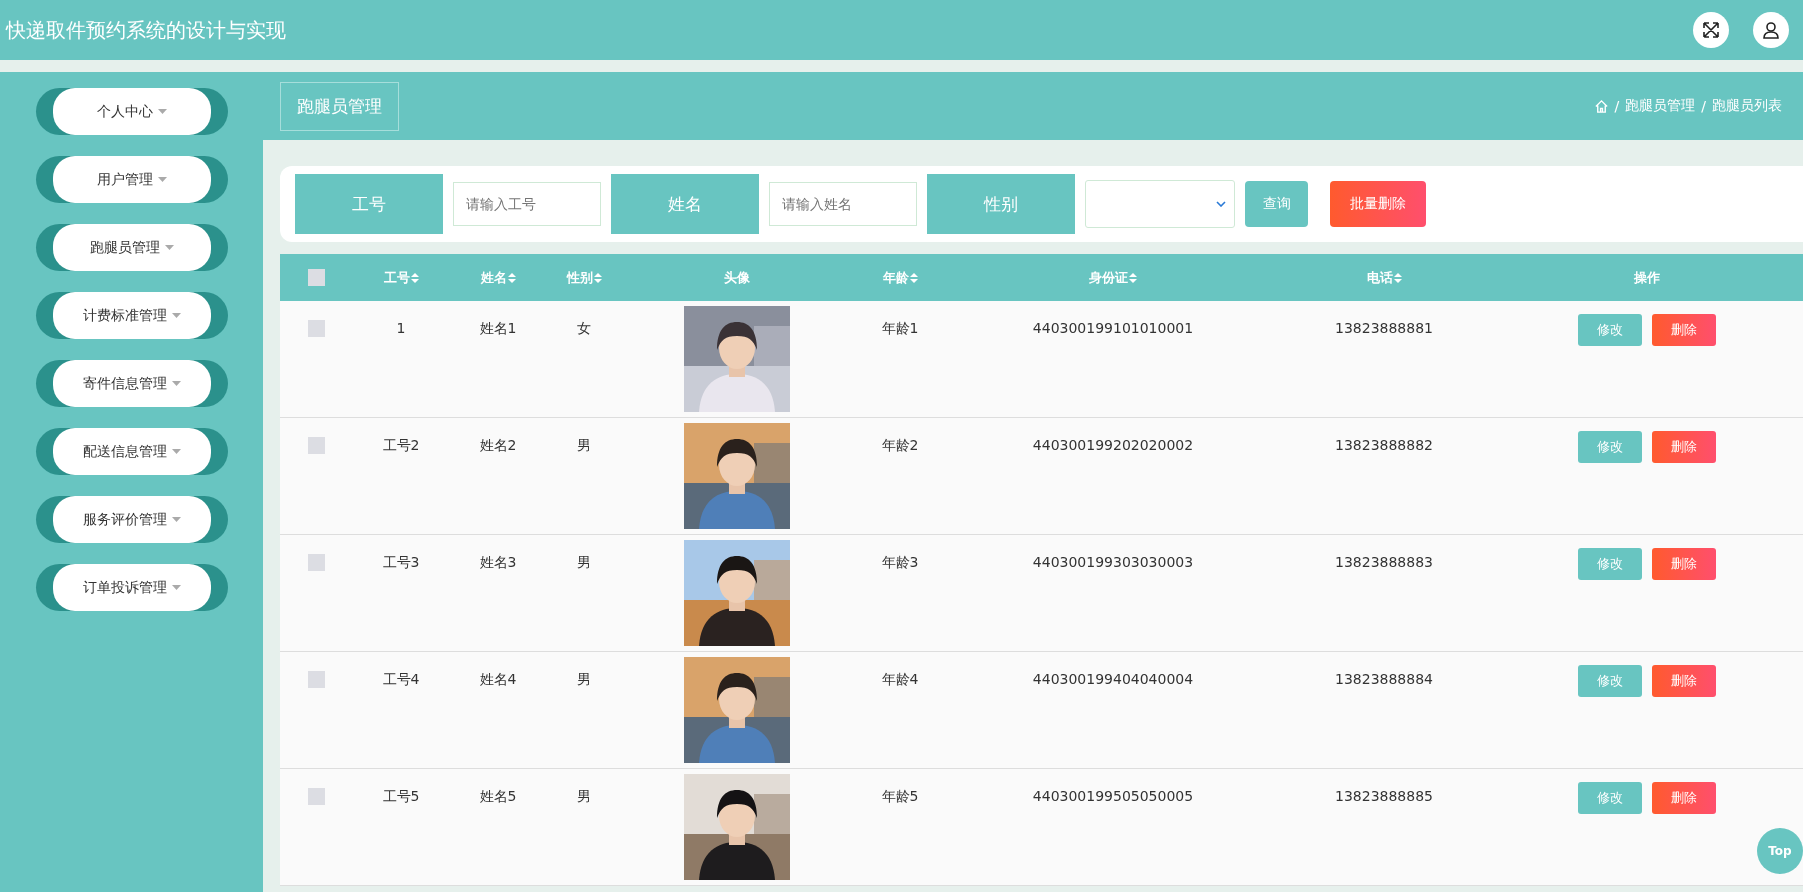  Describe the element at coordinates (498, 329) in the screenshot. I see `table-cell: 姓名1` at that location.